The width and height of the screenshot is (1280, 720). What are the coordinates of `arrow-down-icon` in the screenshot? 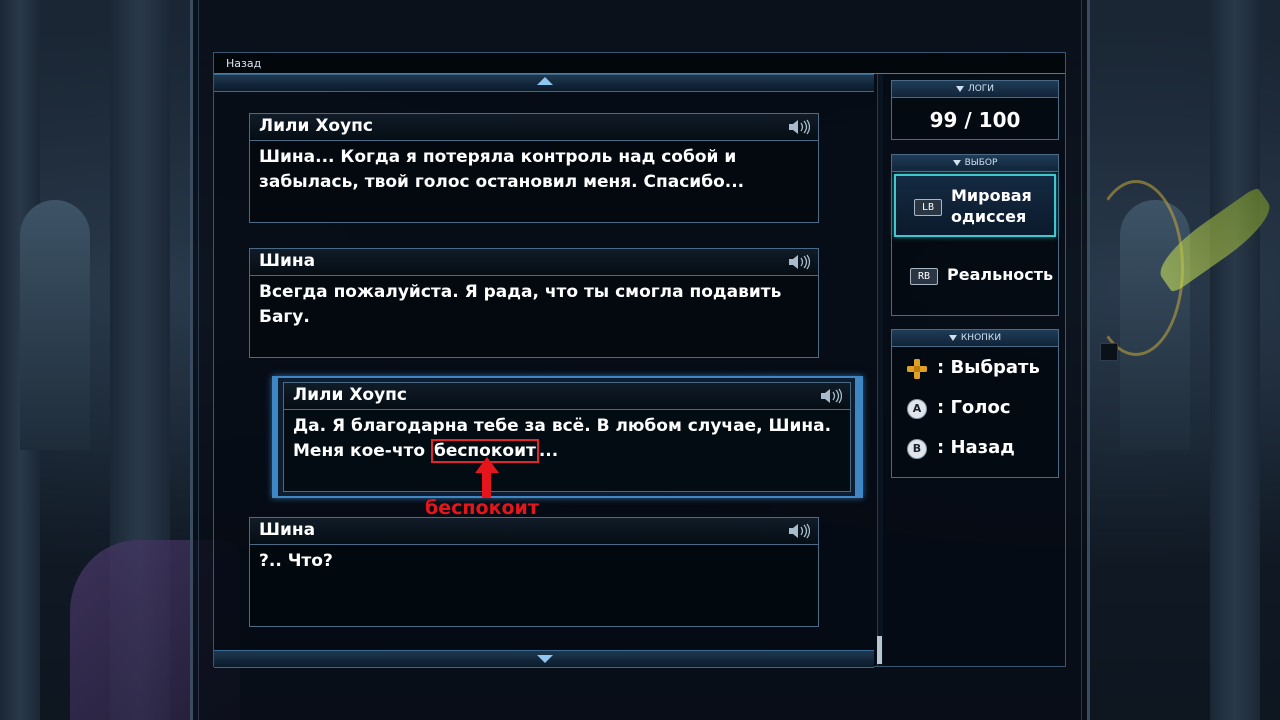 It's located at (545, 659).